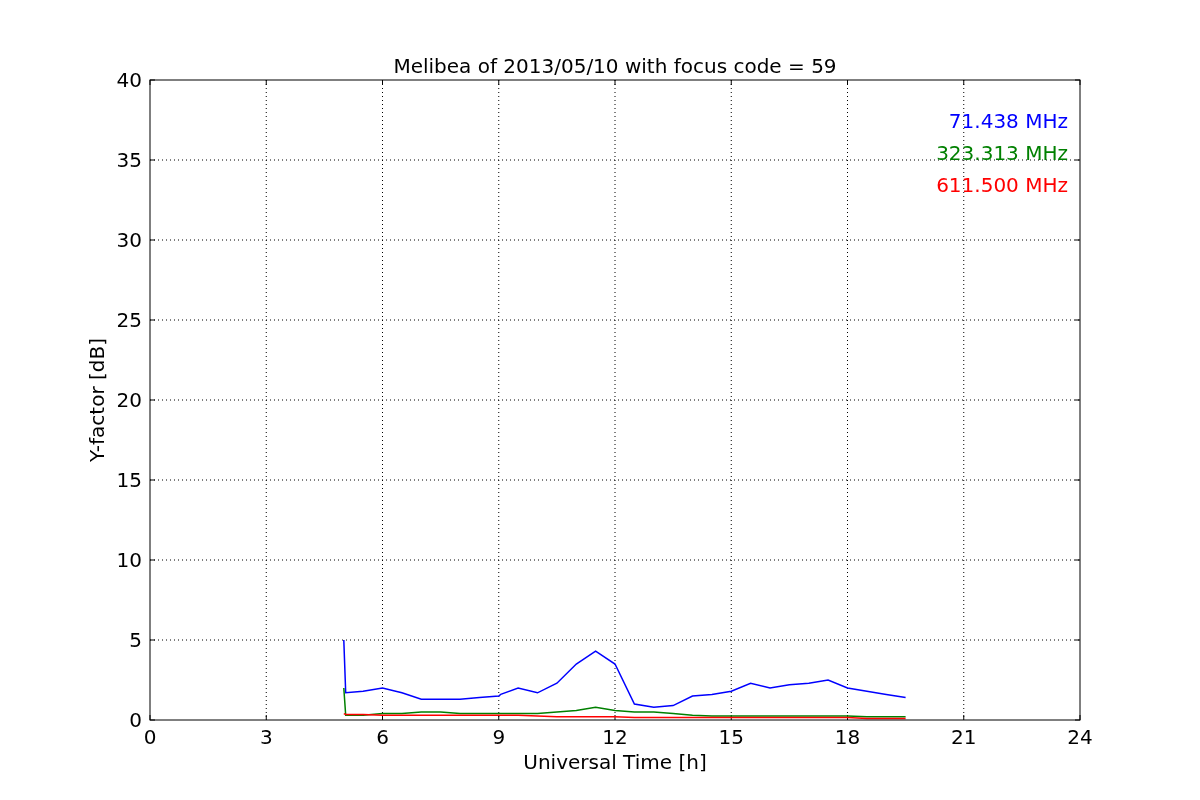 This screenshot has width=1200, height=800. Describe the element at coordinates (129, 560) in the screenshot. I see `y-tick-label: 10` at that location.